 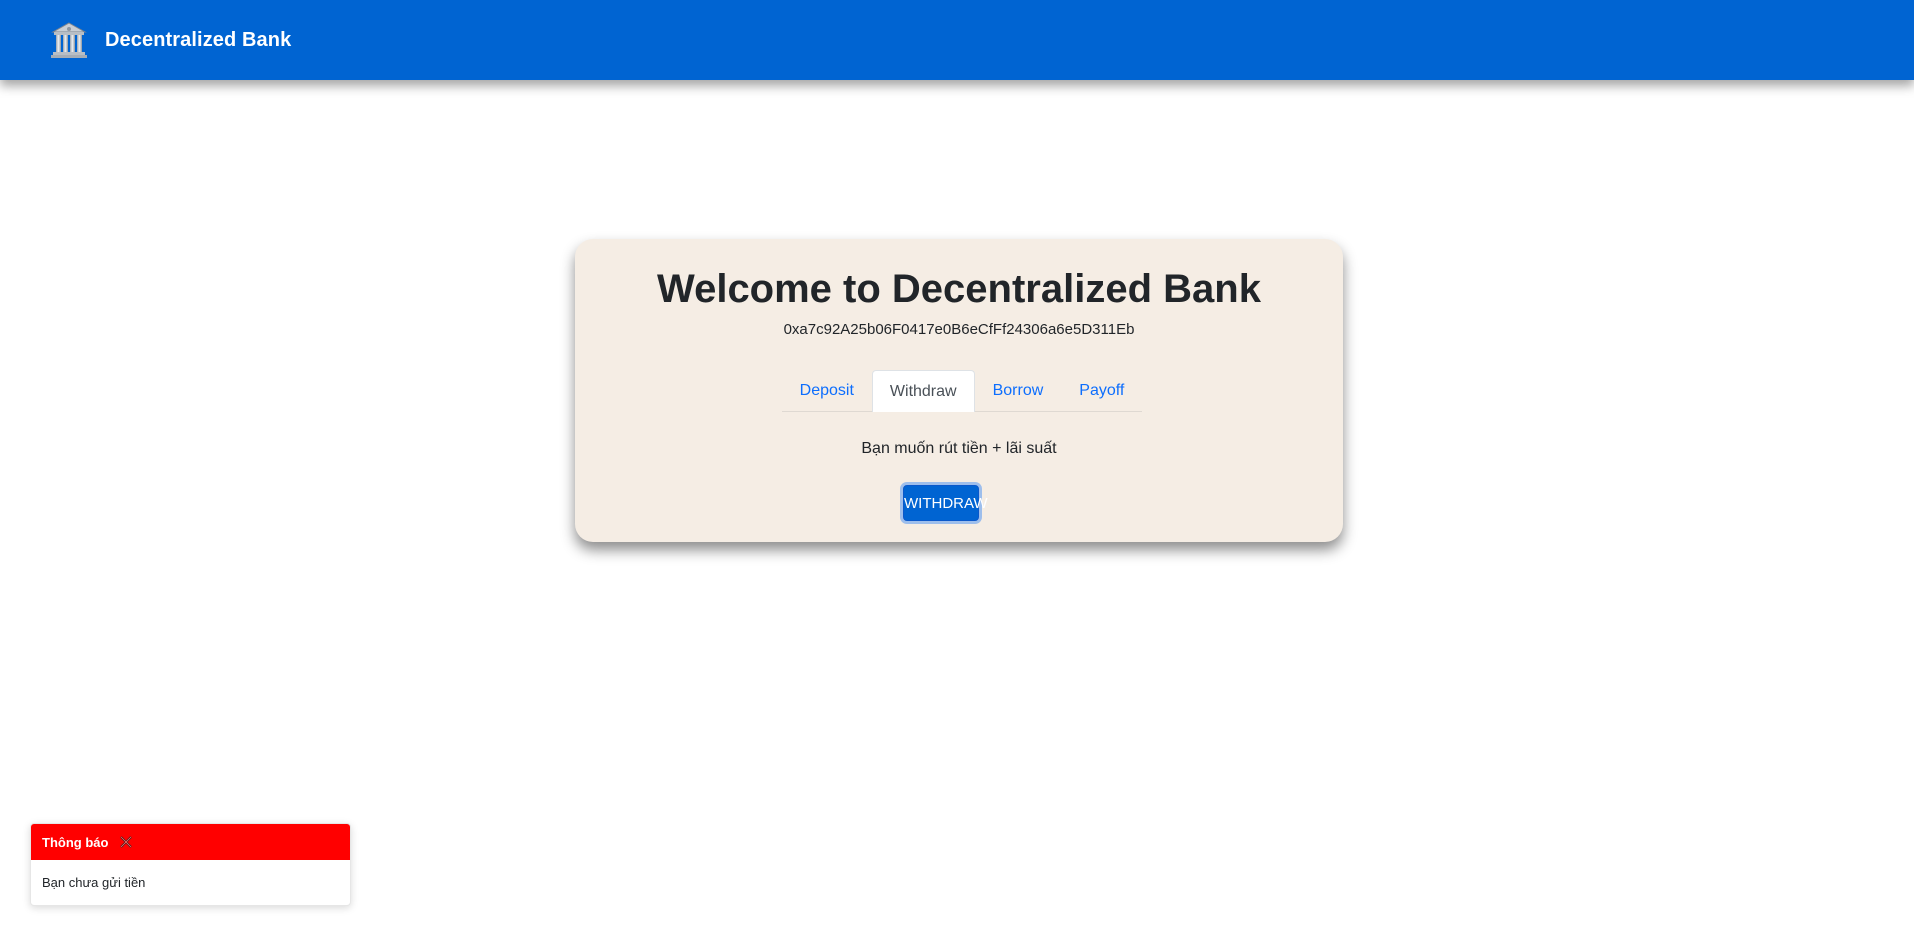 I want to click on bank-building-icon, so click(x=69, y=40).